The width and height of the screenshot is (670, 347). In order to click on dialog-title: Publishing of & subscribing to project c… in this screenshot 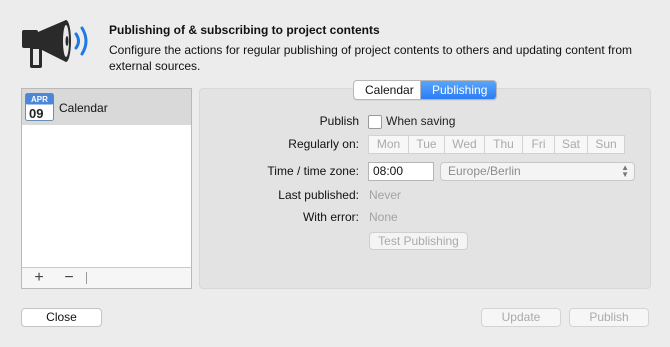, I will do `click(244, 30)`.